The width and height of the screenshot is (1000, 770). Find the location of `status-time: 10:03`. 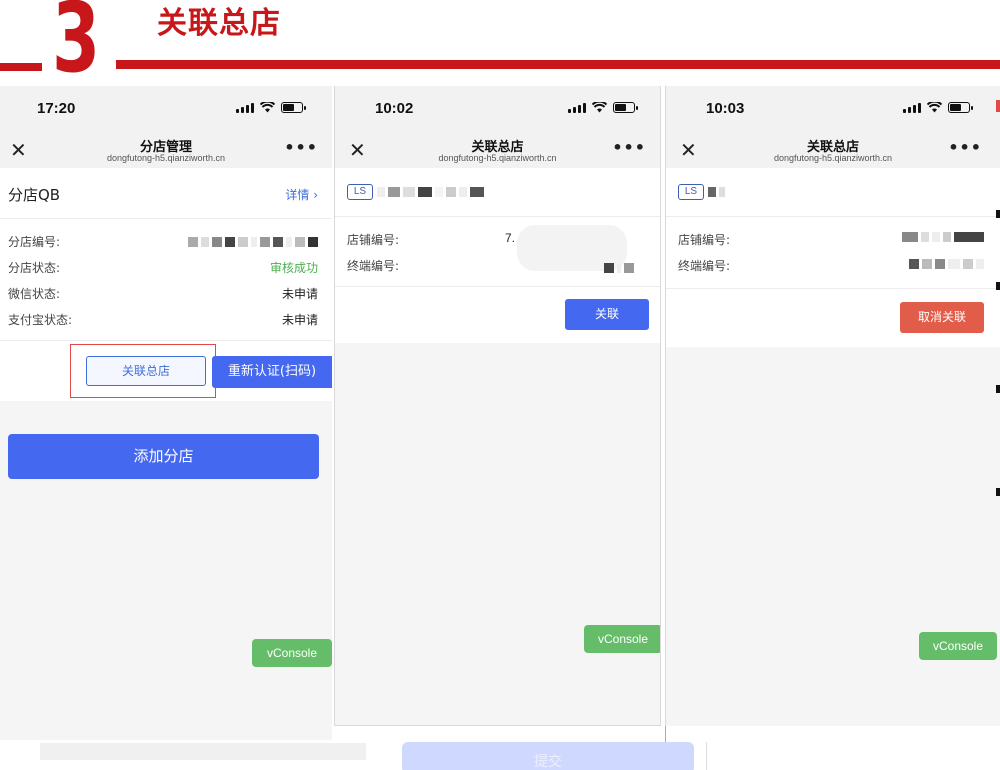

status-time: 10:03 is located at coordinates (725, 108).